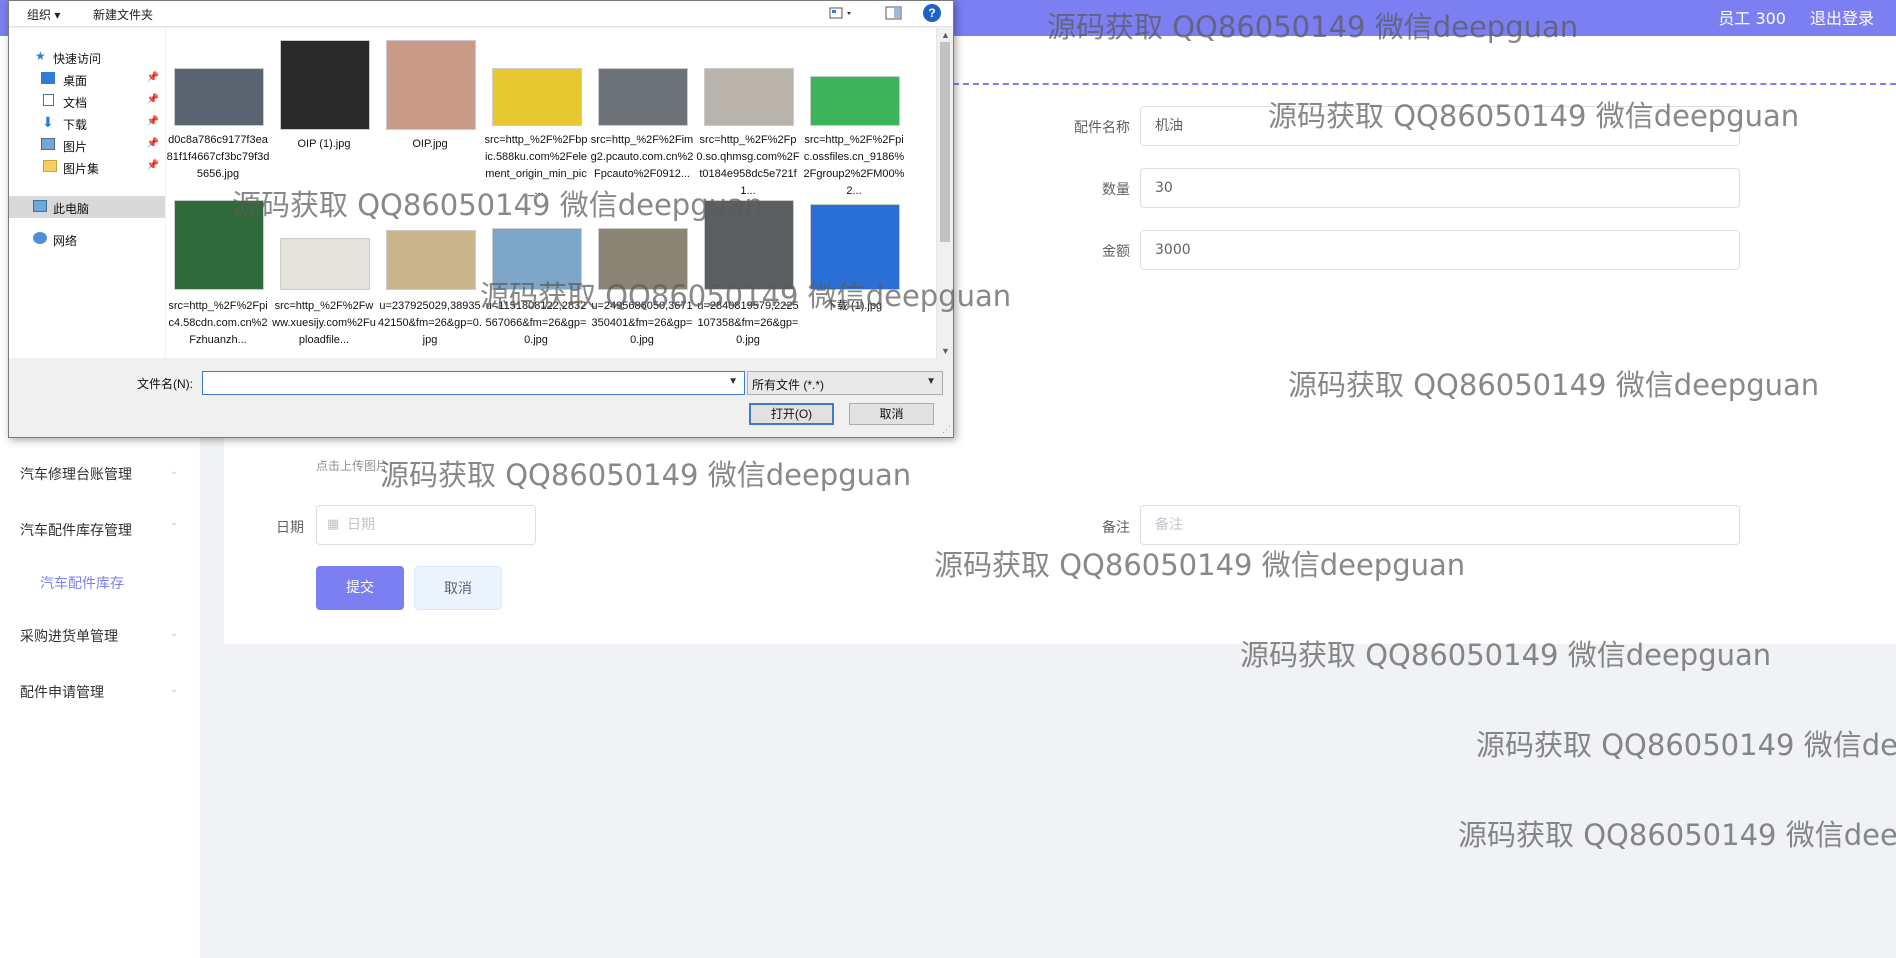 This screenshot has width=1896, height=958. Describe the element at coordinates (845, 383) in the screenshot. I see `file-type-select: 所有文件 (*.*) ▼` at that location.